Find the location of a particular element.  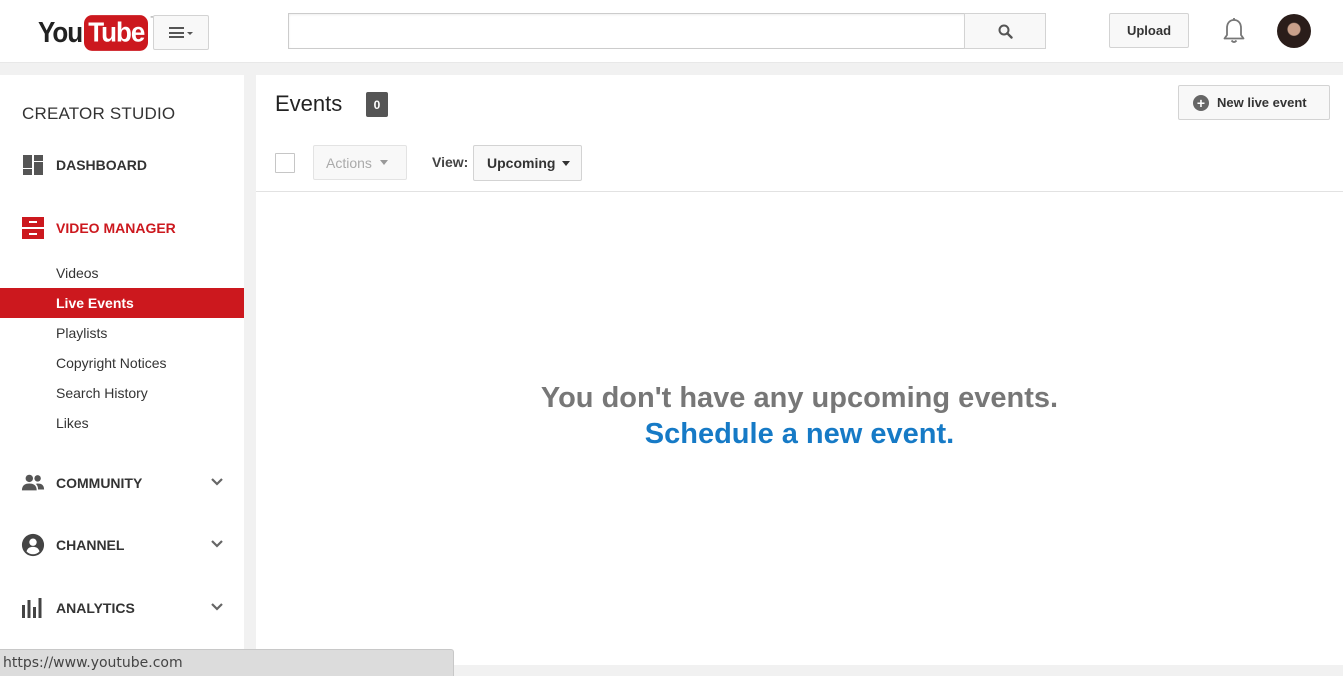

creator-studio-title: CREATOR STUDIO is located at coordinates (98, 114).